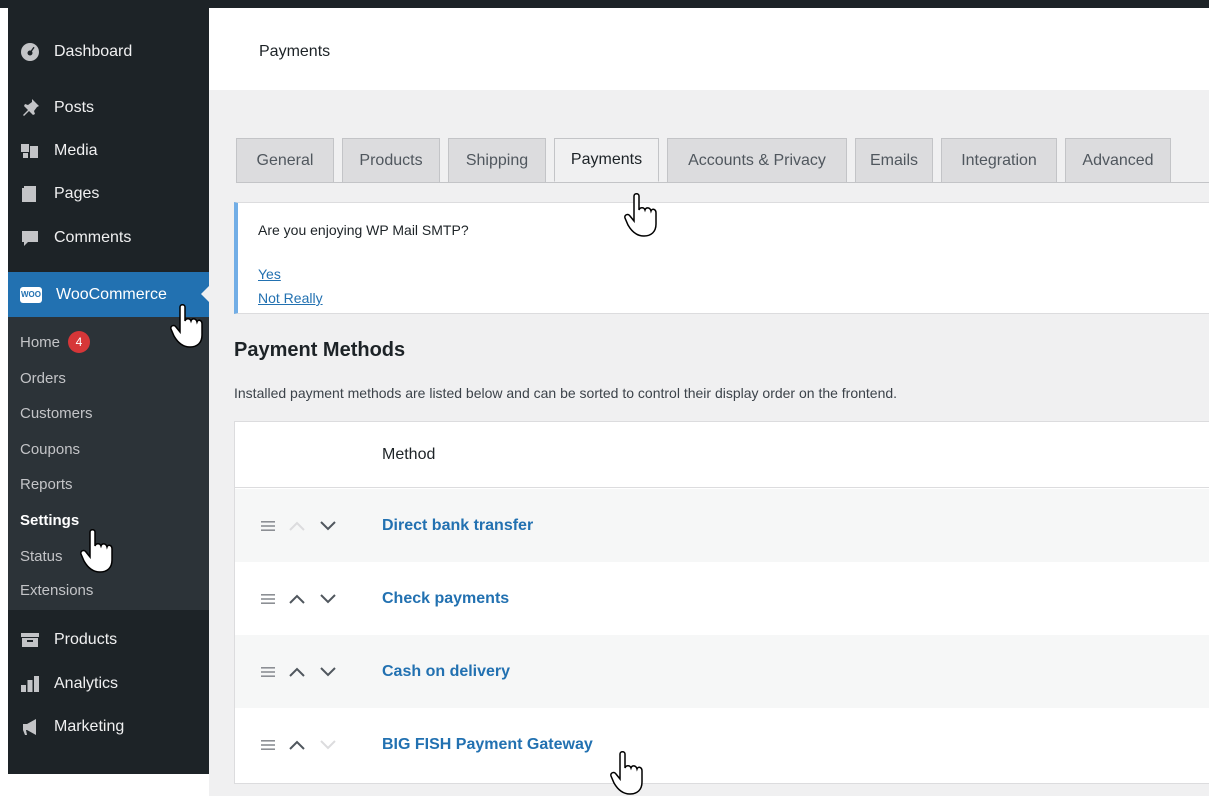  I want to click on notification-badge: 4, so click(79, 342).